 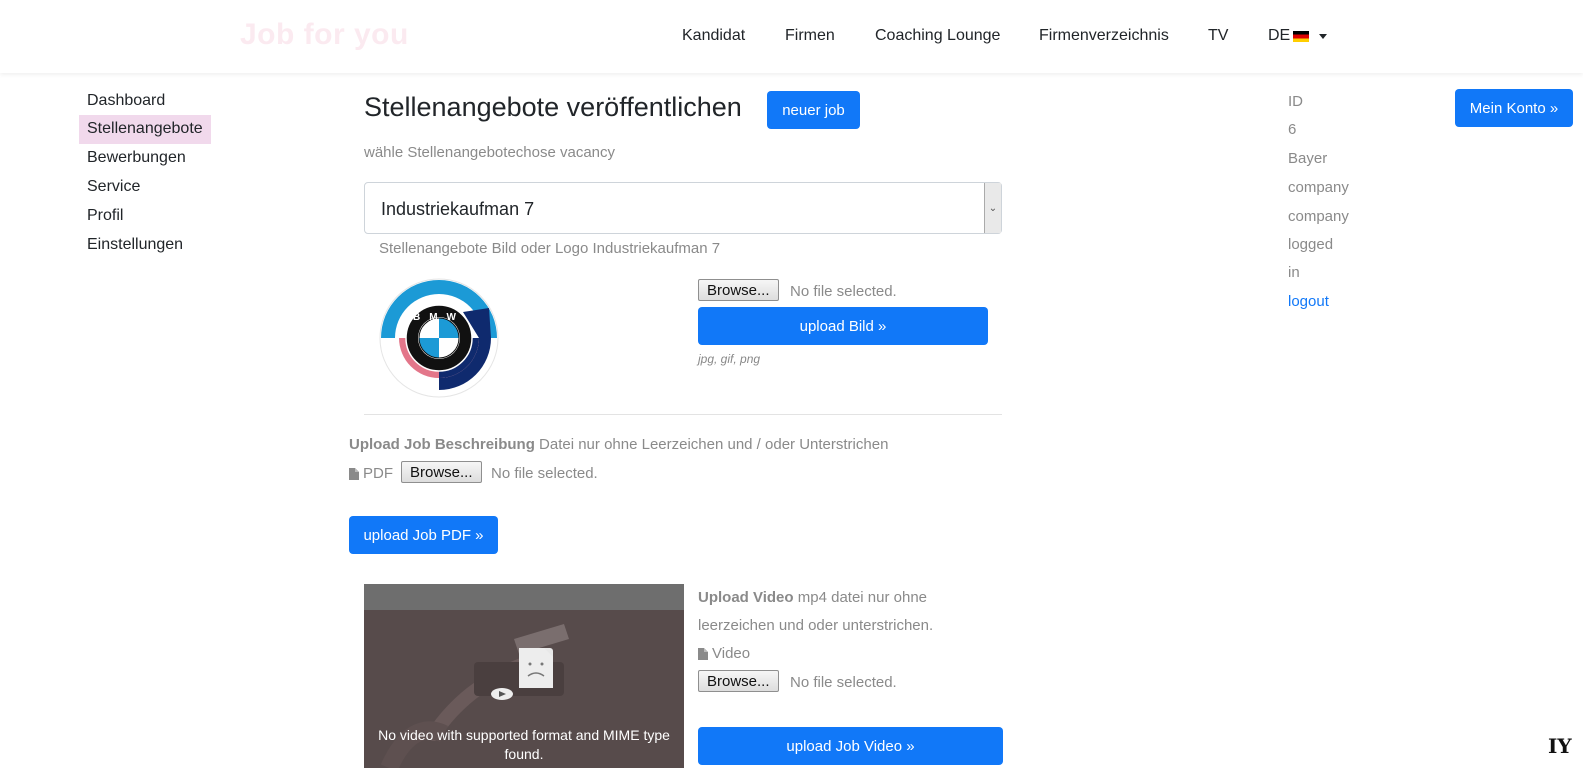 I want to click on corner-watermark: IY, so click(x=1560, y=746).